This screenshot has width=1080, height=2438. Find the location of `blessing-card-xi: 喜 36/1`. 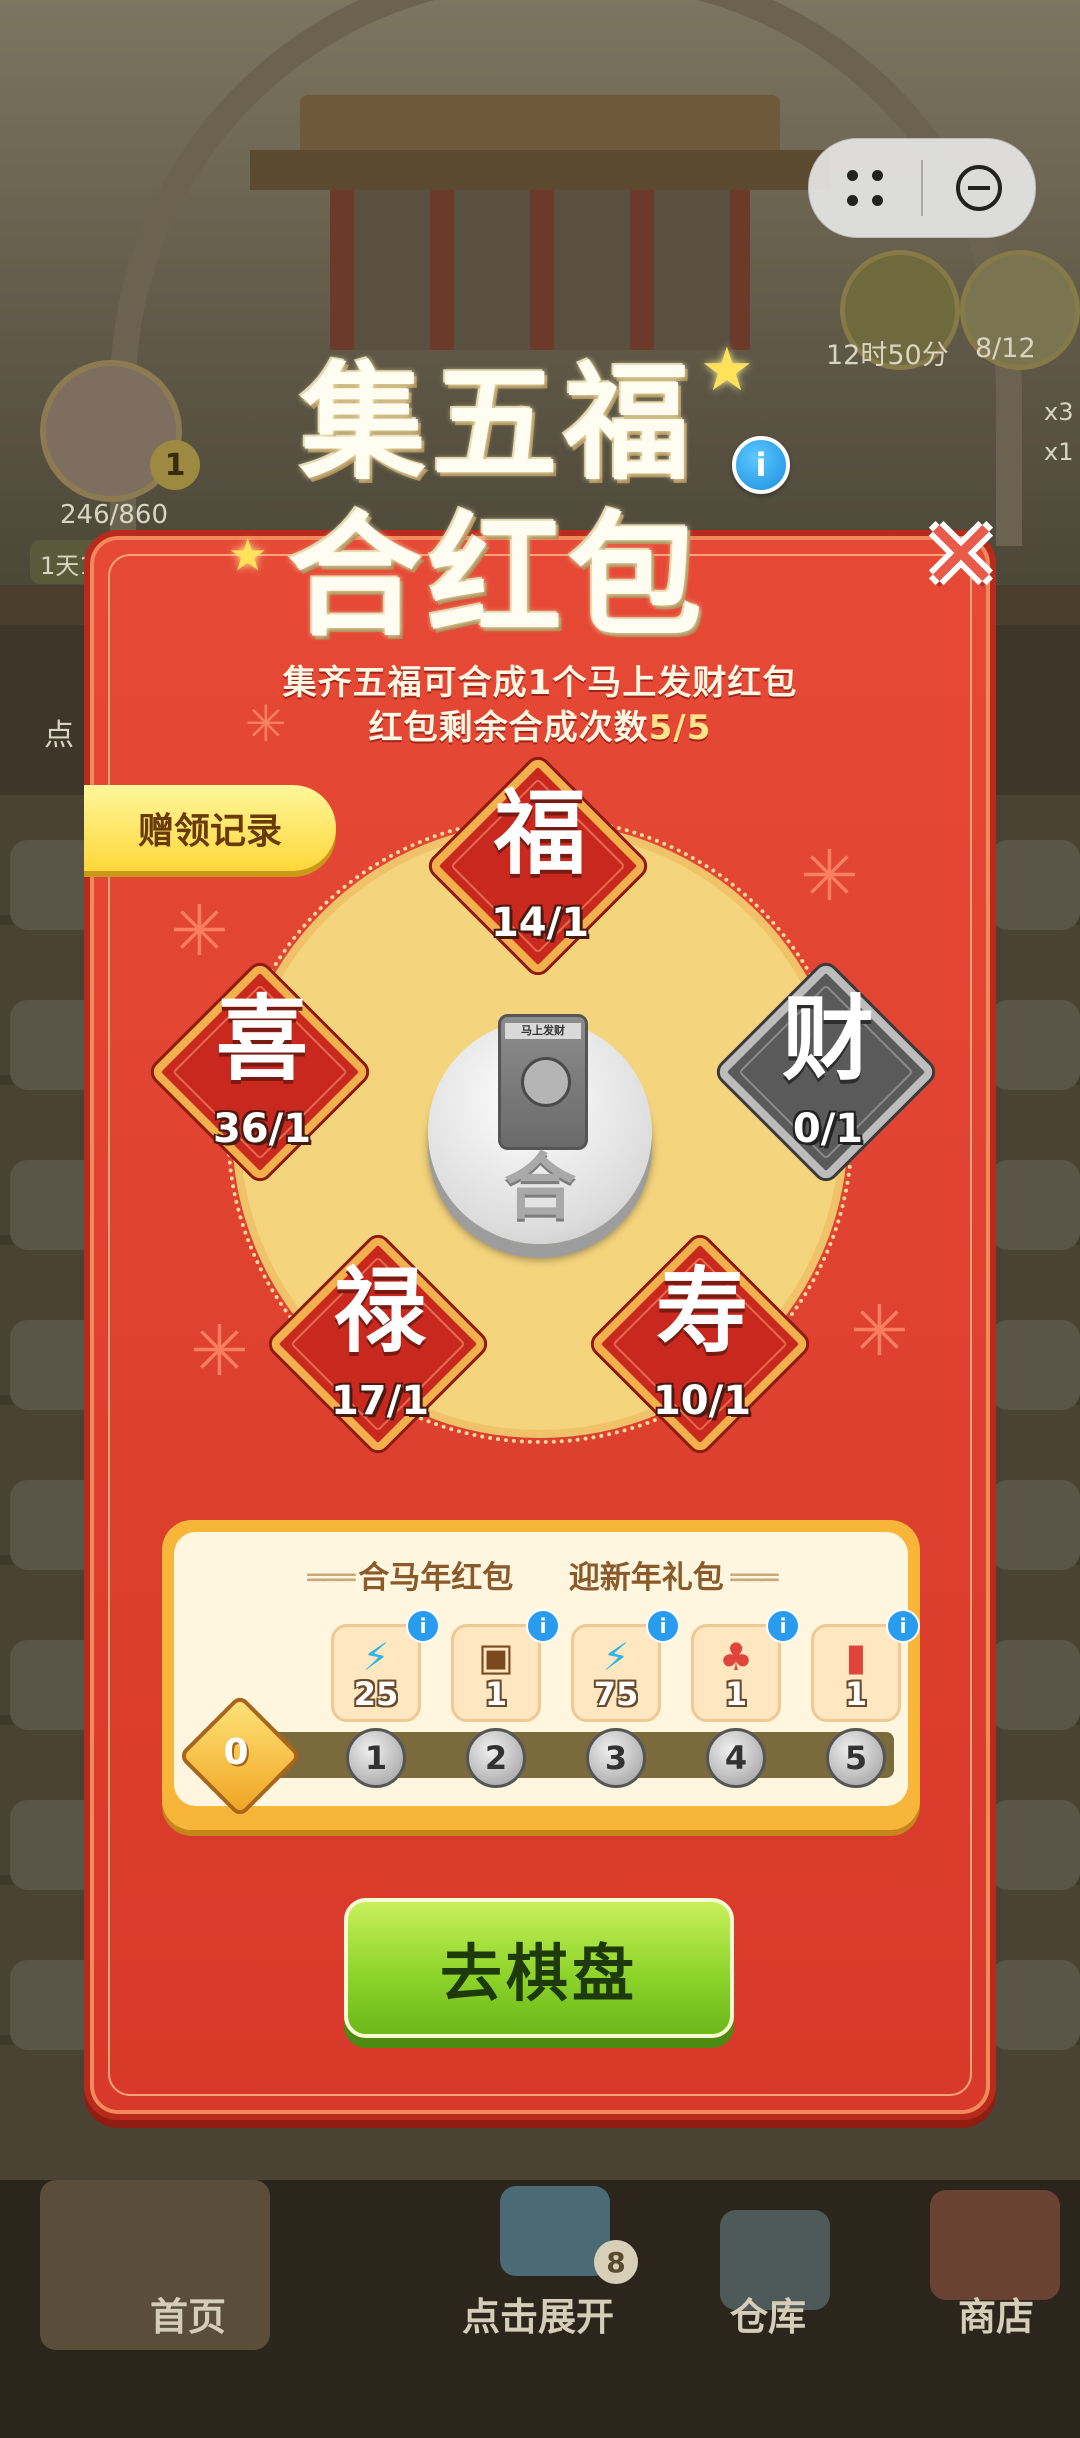

blessing-card-xi: 喜 36/1 is located at coordinates (260, 1072).